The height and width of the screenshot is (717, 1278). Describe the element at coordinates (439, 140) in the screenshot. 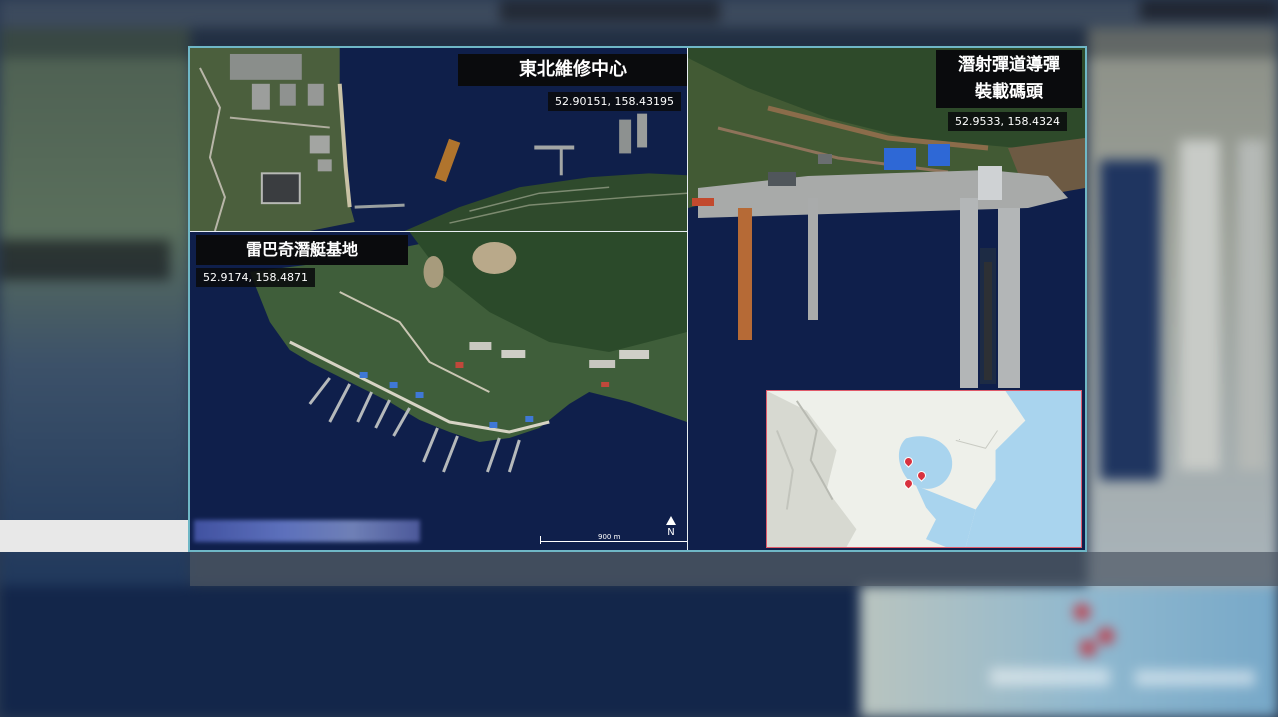

I see `panel-northeast-repair-center: 東北維修中心 52.90151, 158.43195` at that location.